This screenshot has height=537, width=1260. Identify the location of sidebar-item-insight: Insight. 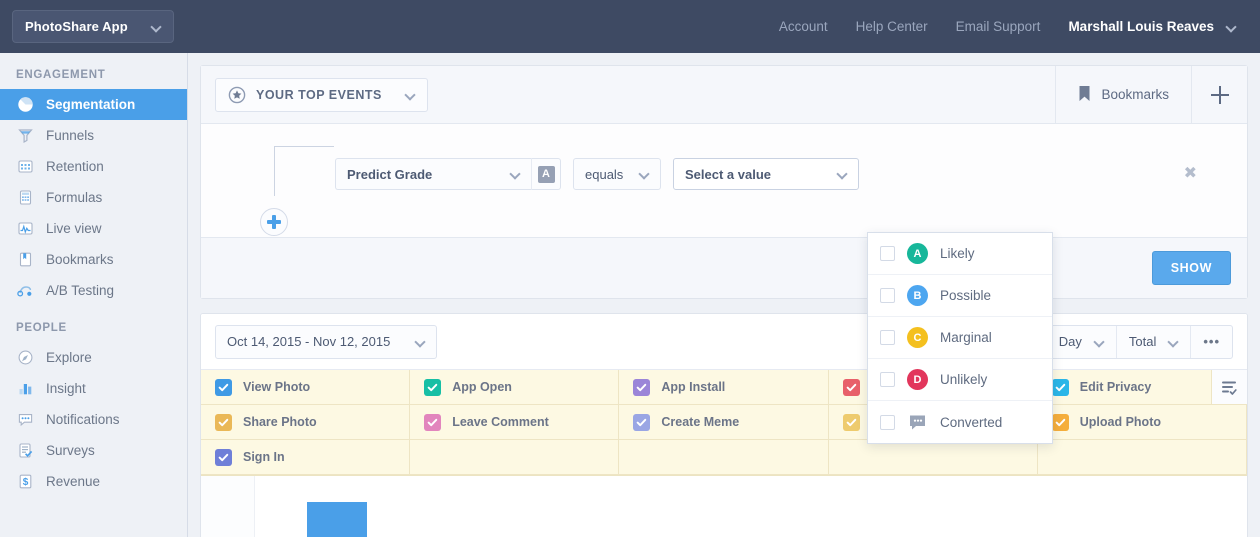
(93, 388).